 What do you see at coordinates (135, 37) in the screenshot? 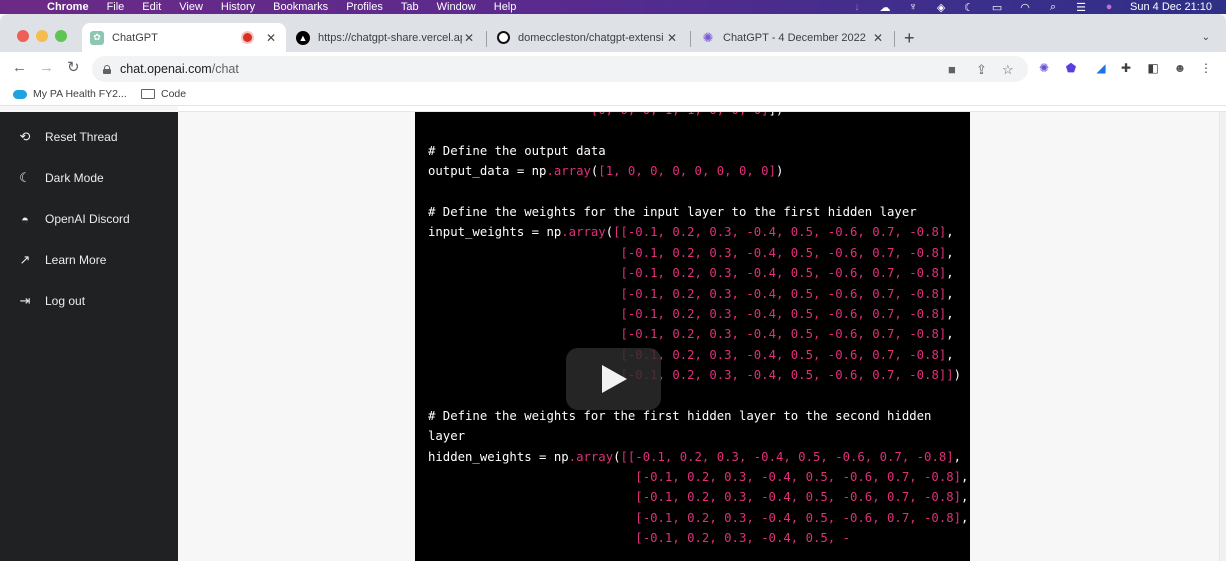
I see `tab-title: ChatGPT` at bounding box center [135, 37].